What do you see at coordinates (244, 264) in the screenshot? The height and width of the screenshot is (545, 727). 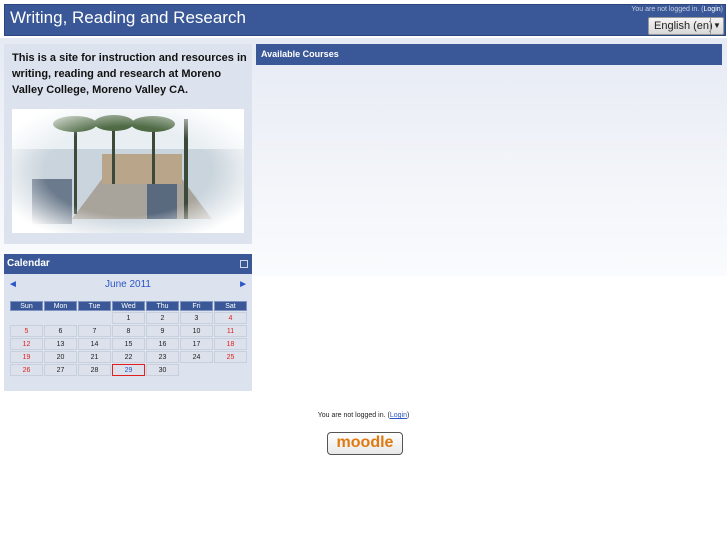 I see `collapse-icon` at bounding box center [244, 264].